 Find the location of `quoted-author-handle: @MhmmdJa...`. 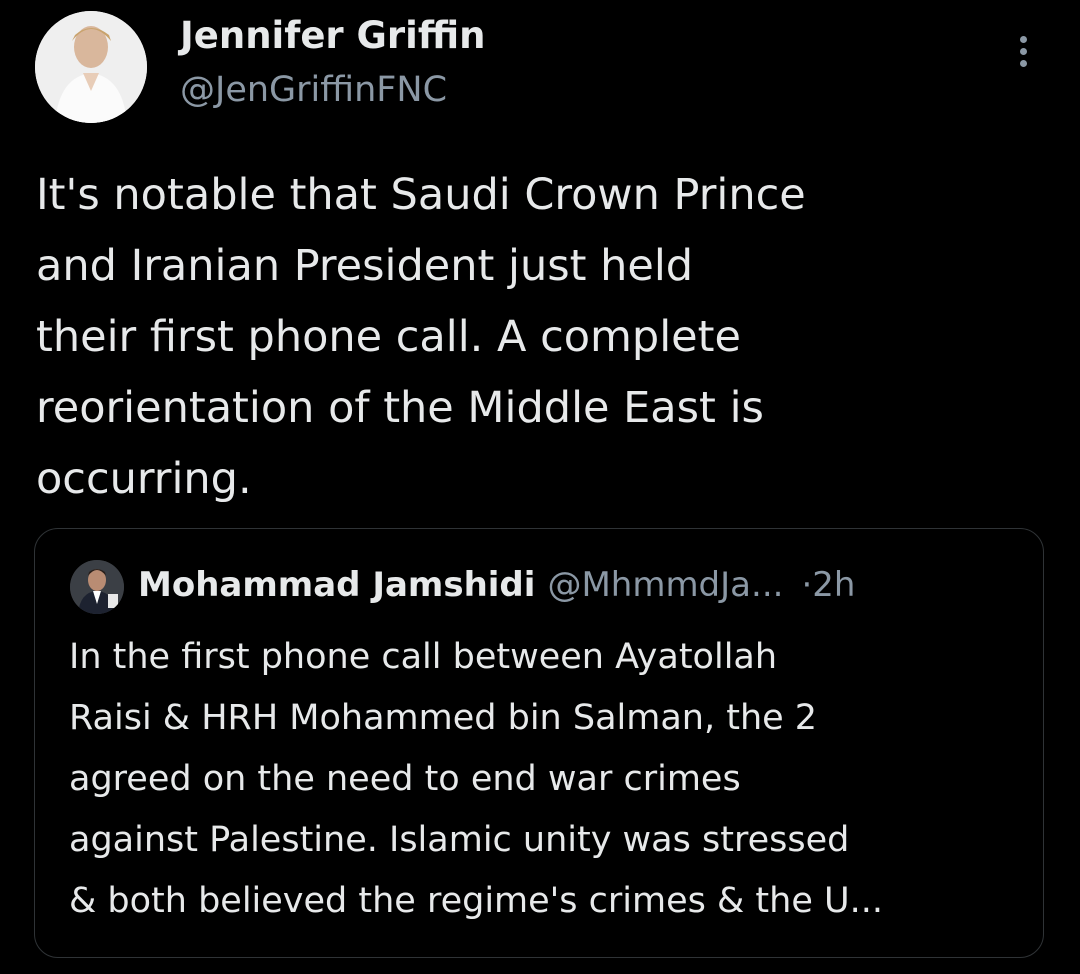

quoted-author-handle: @MhmmdJa... is located at coordinates (665, 585).